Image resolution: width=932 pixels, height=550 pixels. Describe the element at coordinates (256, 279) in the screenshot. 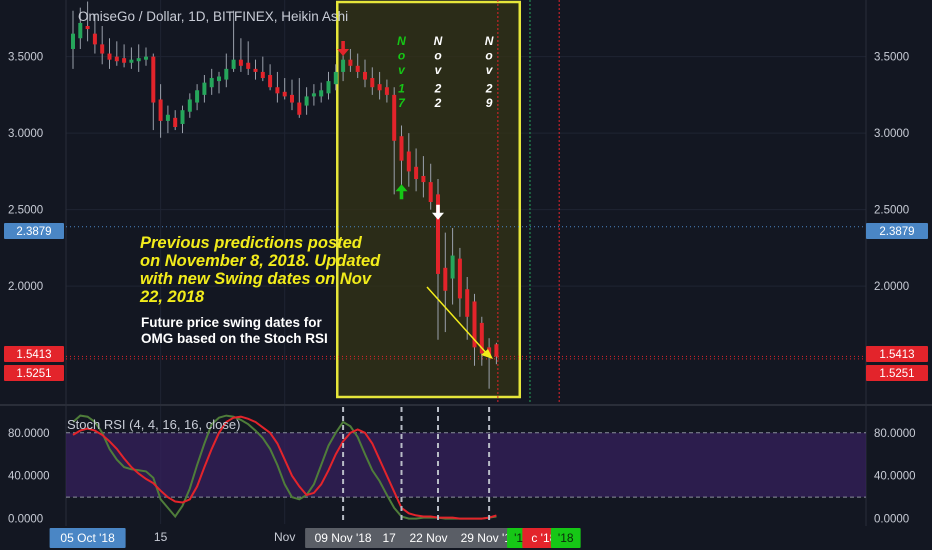

I see `svg-text: with new Swing dates on Nov` at that location.